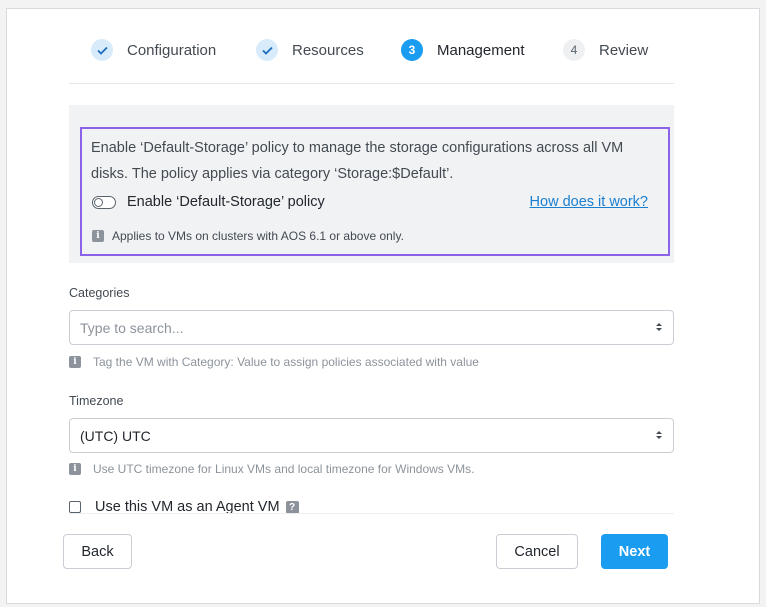 Image resolution: width=766 pixels, height=607 pixels. I want to click on next-button: Next, so click(634, 551).